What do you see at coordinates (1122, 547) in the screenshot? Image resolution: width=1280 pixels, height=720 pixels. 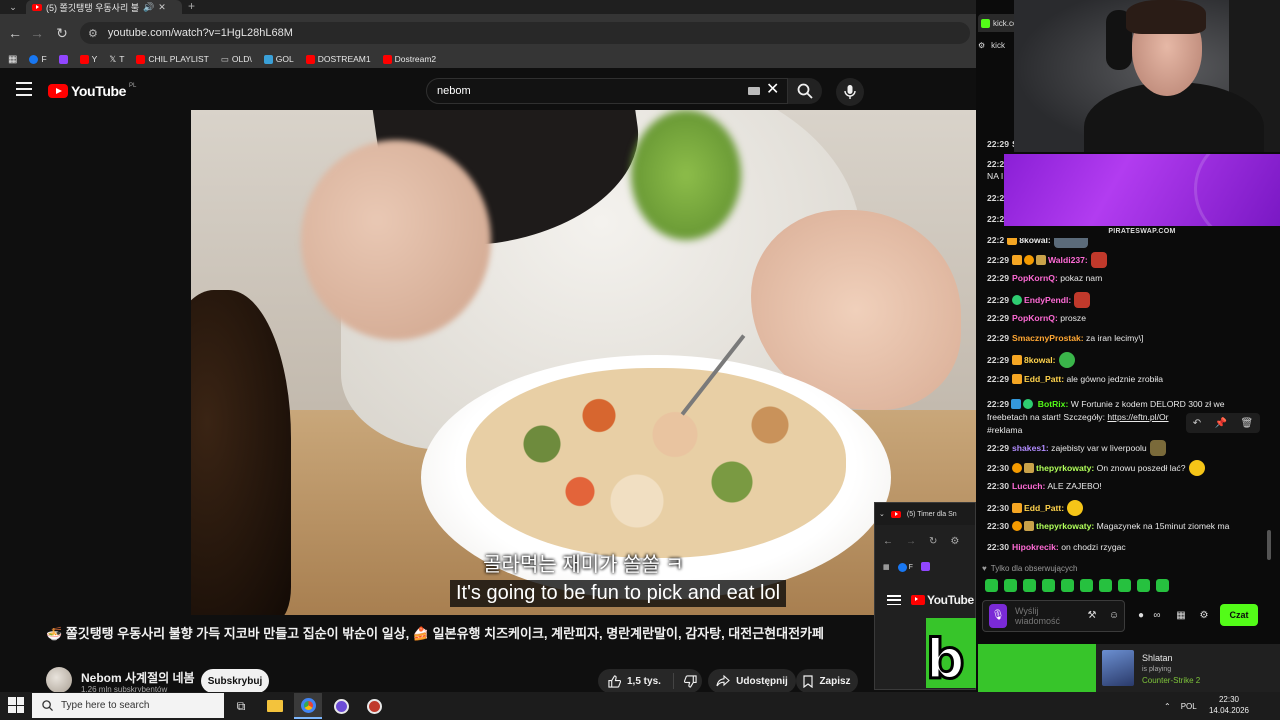 I see `chat-message: 22:30 Hipokrecik: on chodzi rzygac` at bounding box center [1122, 547].